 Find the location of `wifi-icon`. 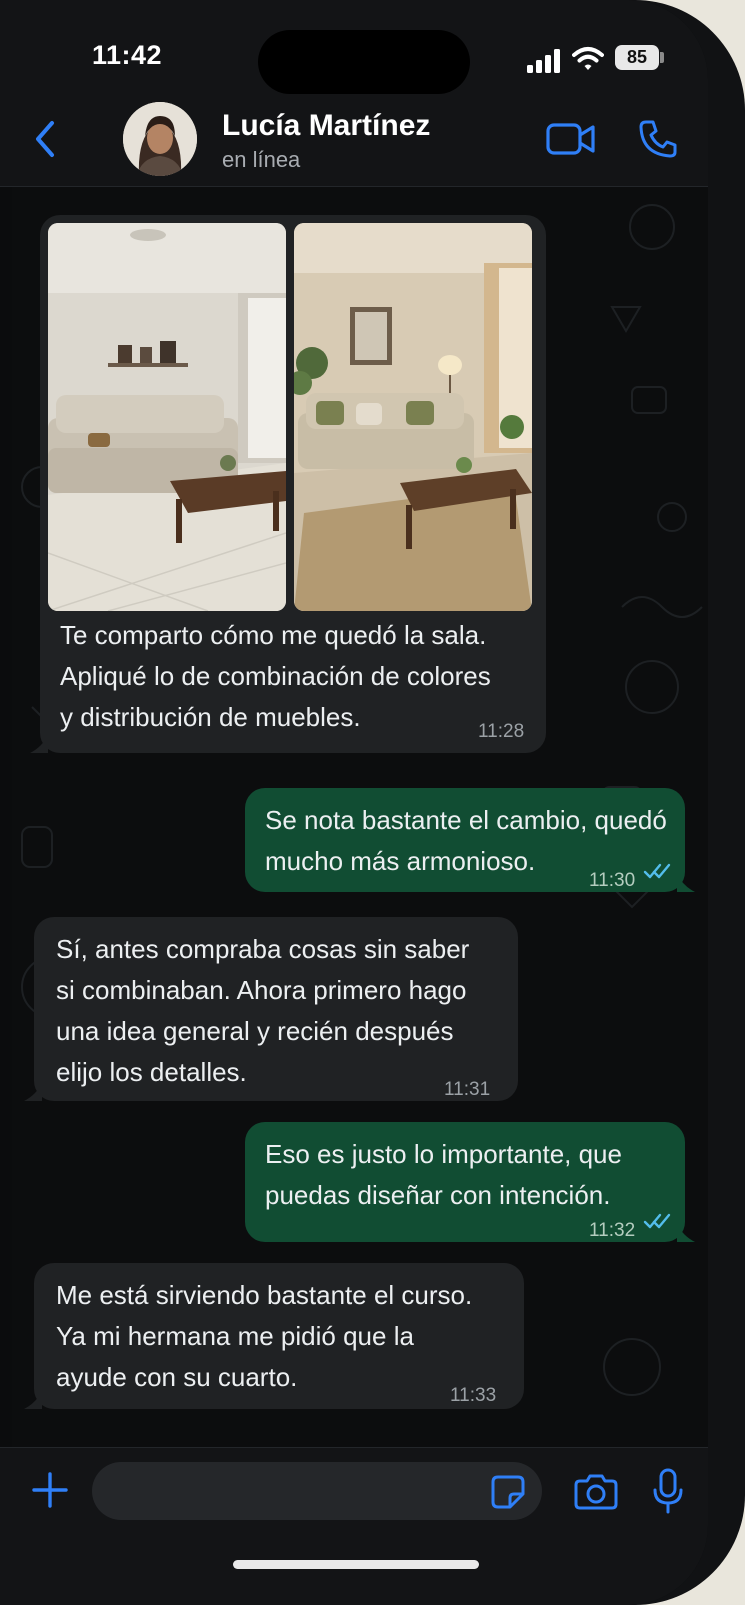

wifi-icon is located at coordinates (588, 58).